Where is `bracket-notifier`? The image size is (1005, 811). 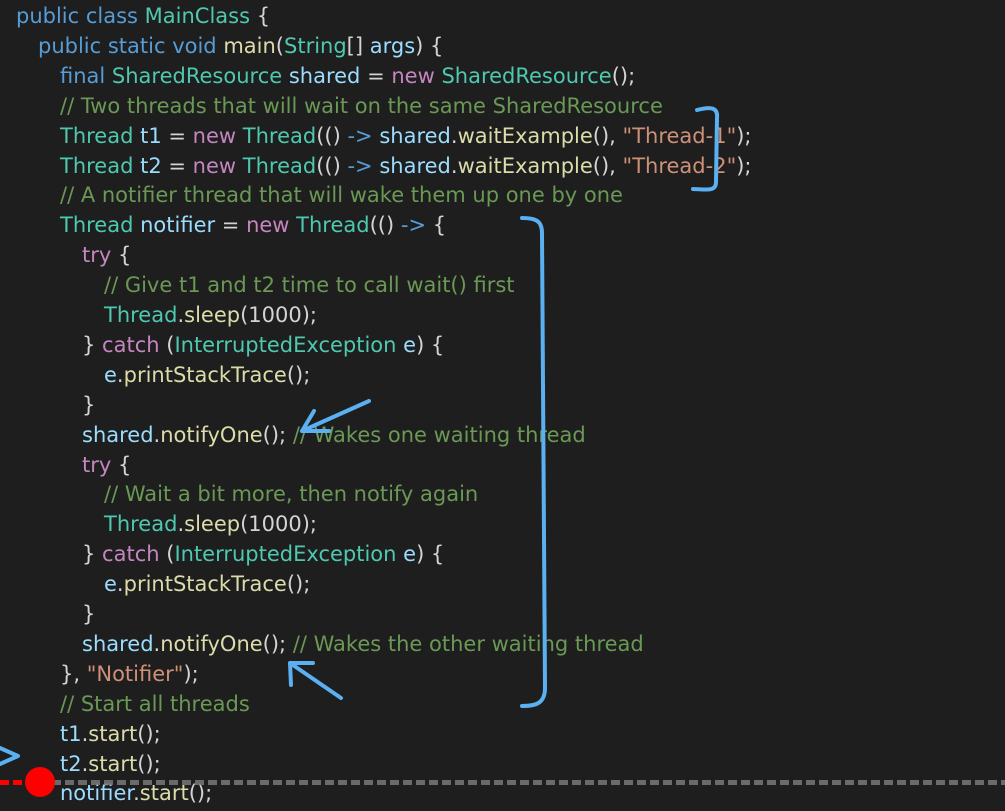 bracket-notifier is located at coordinates (533, 462).